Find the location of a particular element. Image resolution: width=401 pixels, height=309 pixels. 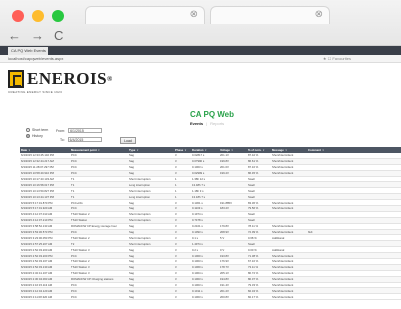

table-cell: 0.1011 s is located at coordinates (197, 290).